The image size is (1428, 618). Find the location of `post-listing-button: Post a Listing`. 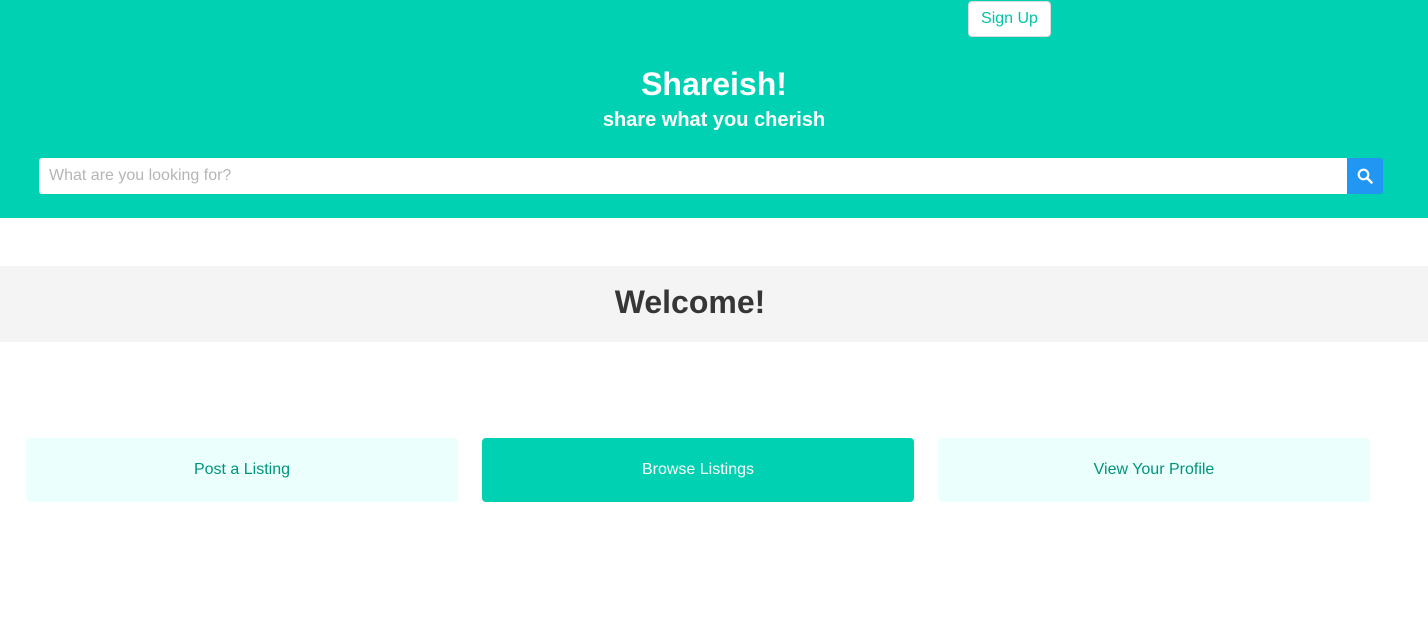

post-listing-button: Post a Listing is located at coordinates (242, 470).